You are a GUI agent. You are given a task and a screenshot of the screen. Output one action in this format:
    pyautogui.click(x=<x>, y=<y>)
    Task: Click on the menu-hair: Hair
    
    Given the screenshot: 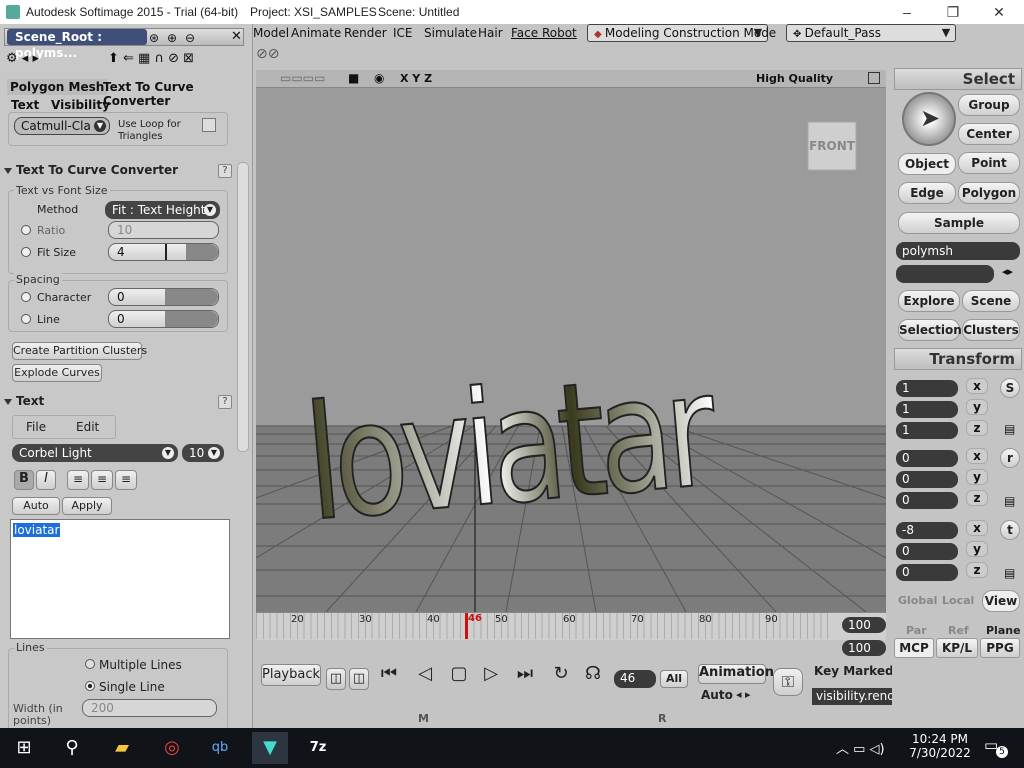 What is the action you would take?
    pyautogui.click(x=490, y=33)
    